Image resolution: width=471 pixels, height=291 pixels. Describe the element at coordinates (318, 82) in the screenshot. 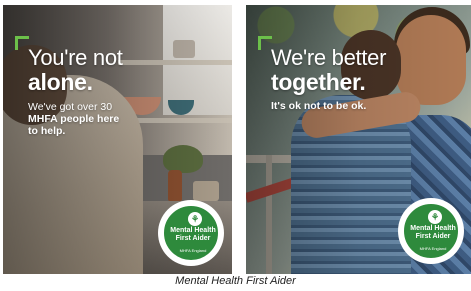

I see `headline-bold: together.` at that location.